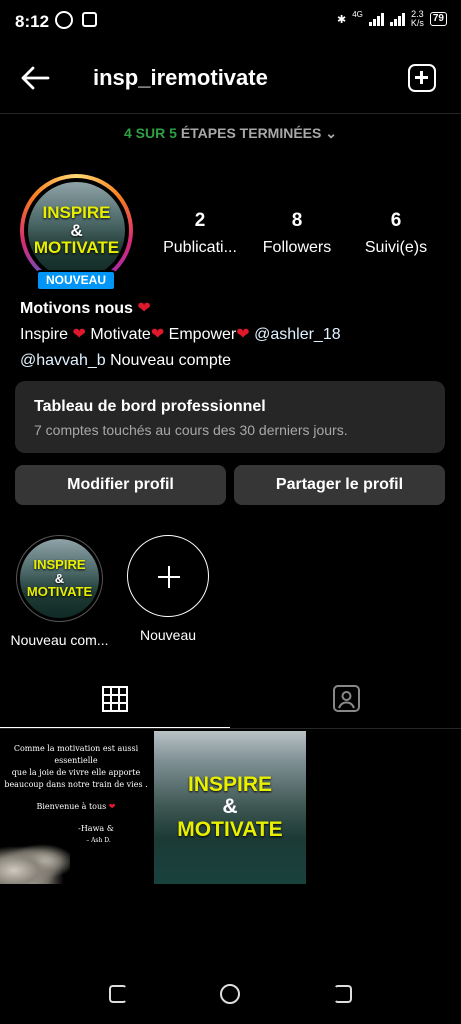 This screenshot has width=461, height=1024. What do you see at coordinates (339, 485) in the screenshot?
I see `share-profile-button: Partager le profil` at bounding box center [339, 485].